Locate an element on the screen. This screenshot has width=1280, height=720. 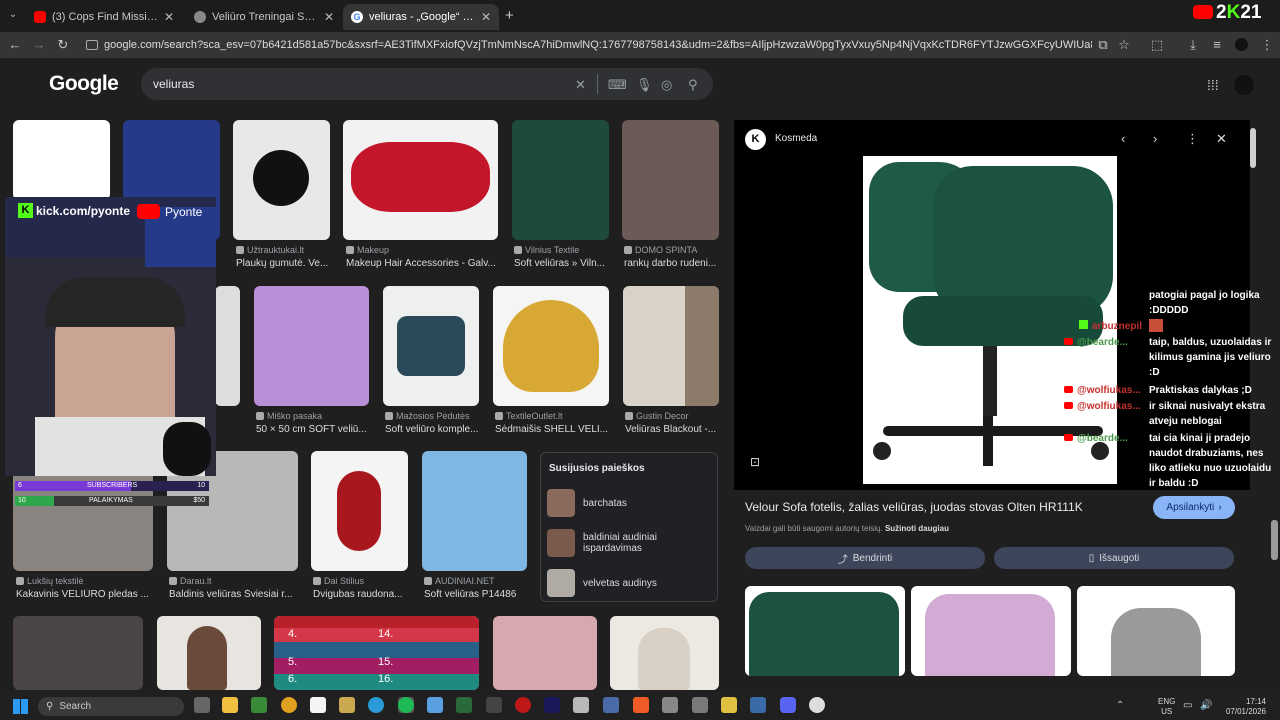
next-icon: › is located at coordinates (1155, 138).